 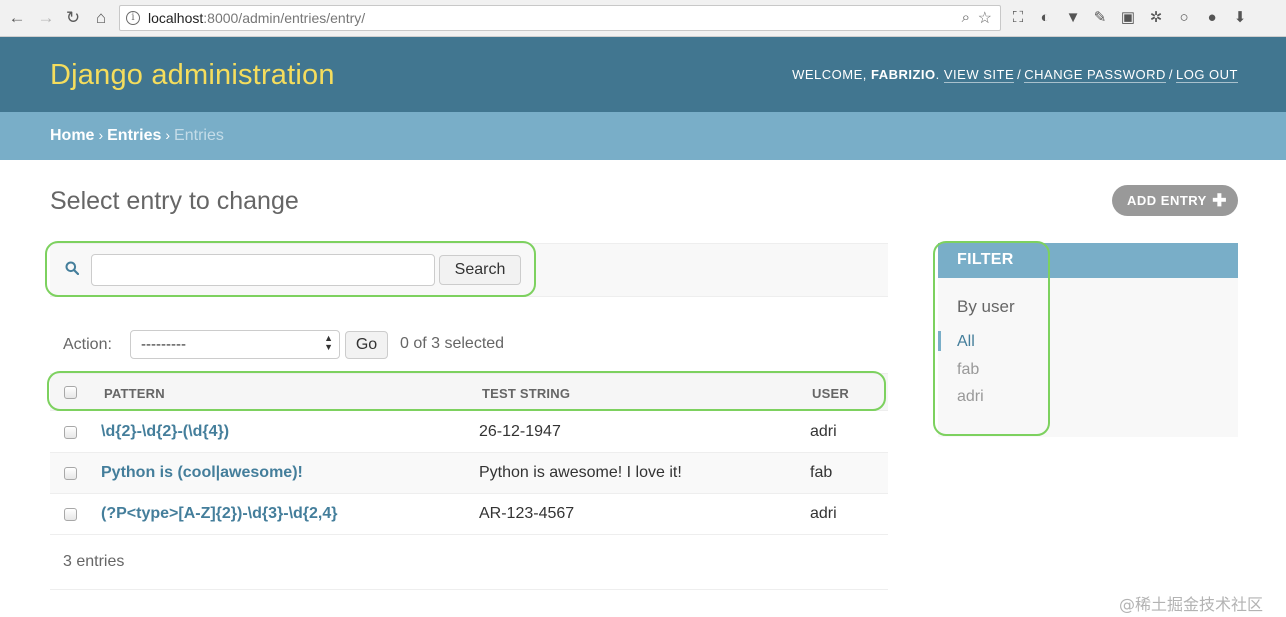 What do you see at coordinates (72, 135) in the screenshot?
I see `breadcrumb-home: Home` at bounding box center [72, 135].